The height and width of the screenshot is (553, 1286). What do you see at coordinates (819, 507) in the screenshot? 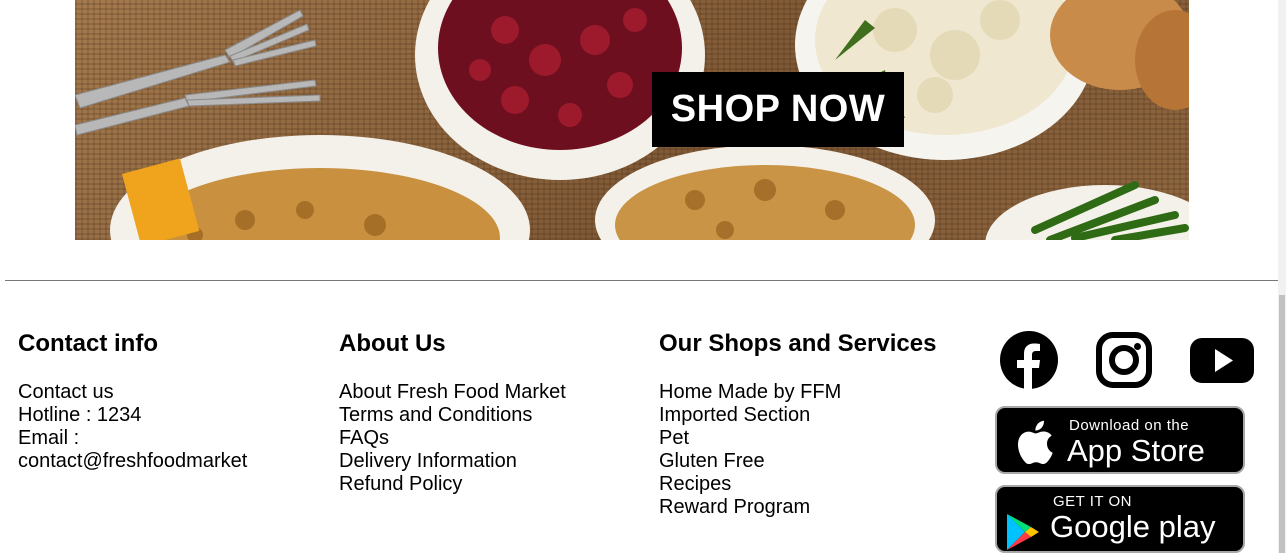
I see `shops-link-item: Reward Program` at bounding box center [819, 507].